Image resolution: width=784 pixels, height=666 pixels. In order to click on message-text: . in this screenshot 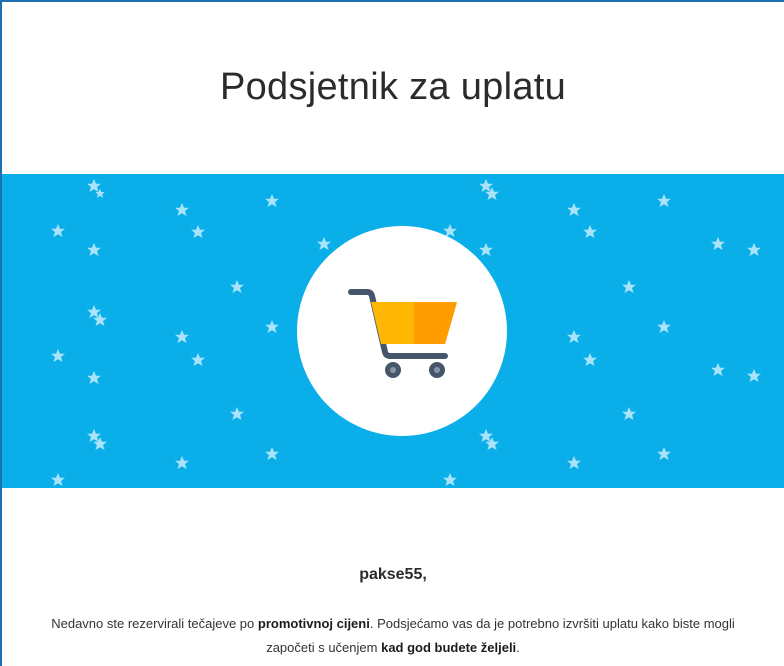, I will do `click(518, 647)`.